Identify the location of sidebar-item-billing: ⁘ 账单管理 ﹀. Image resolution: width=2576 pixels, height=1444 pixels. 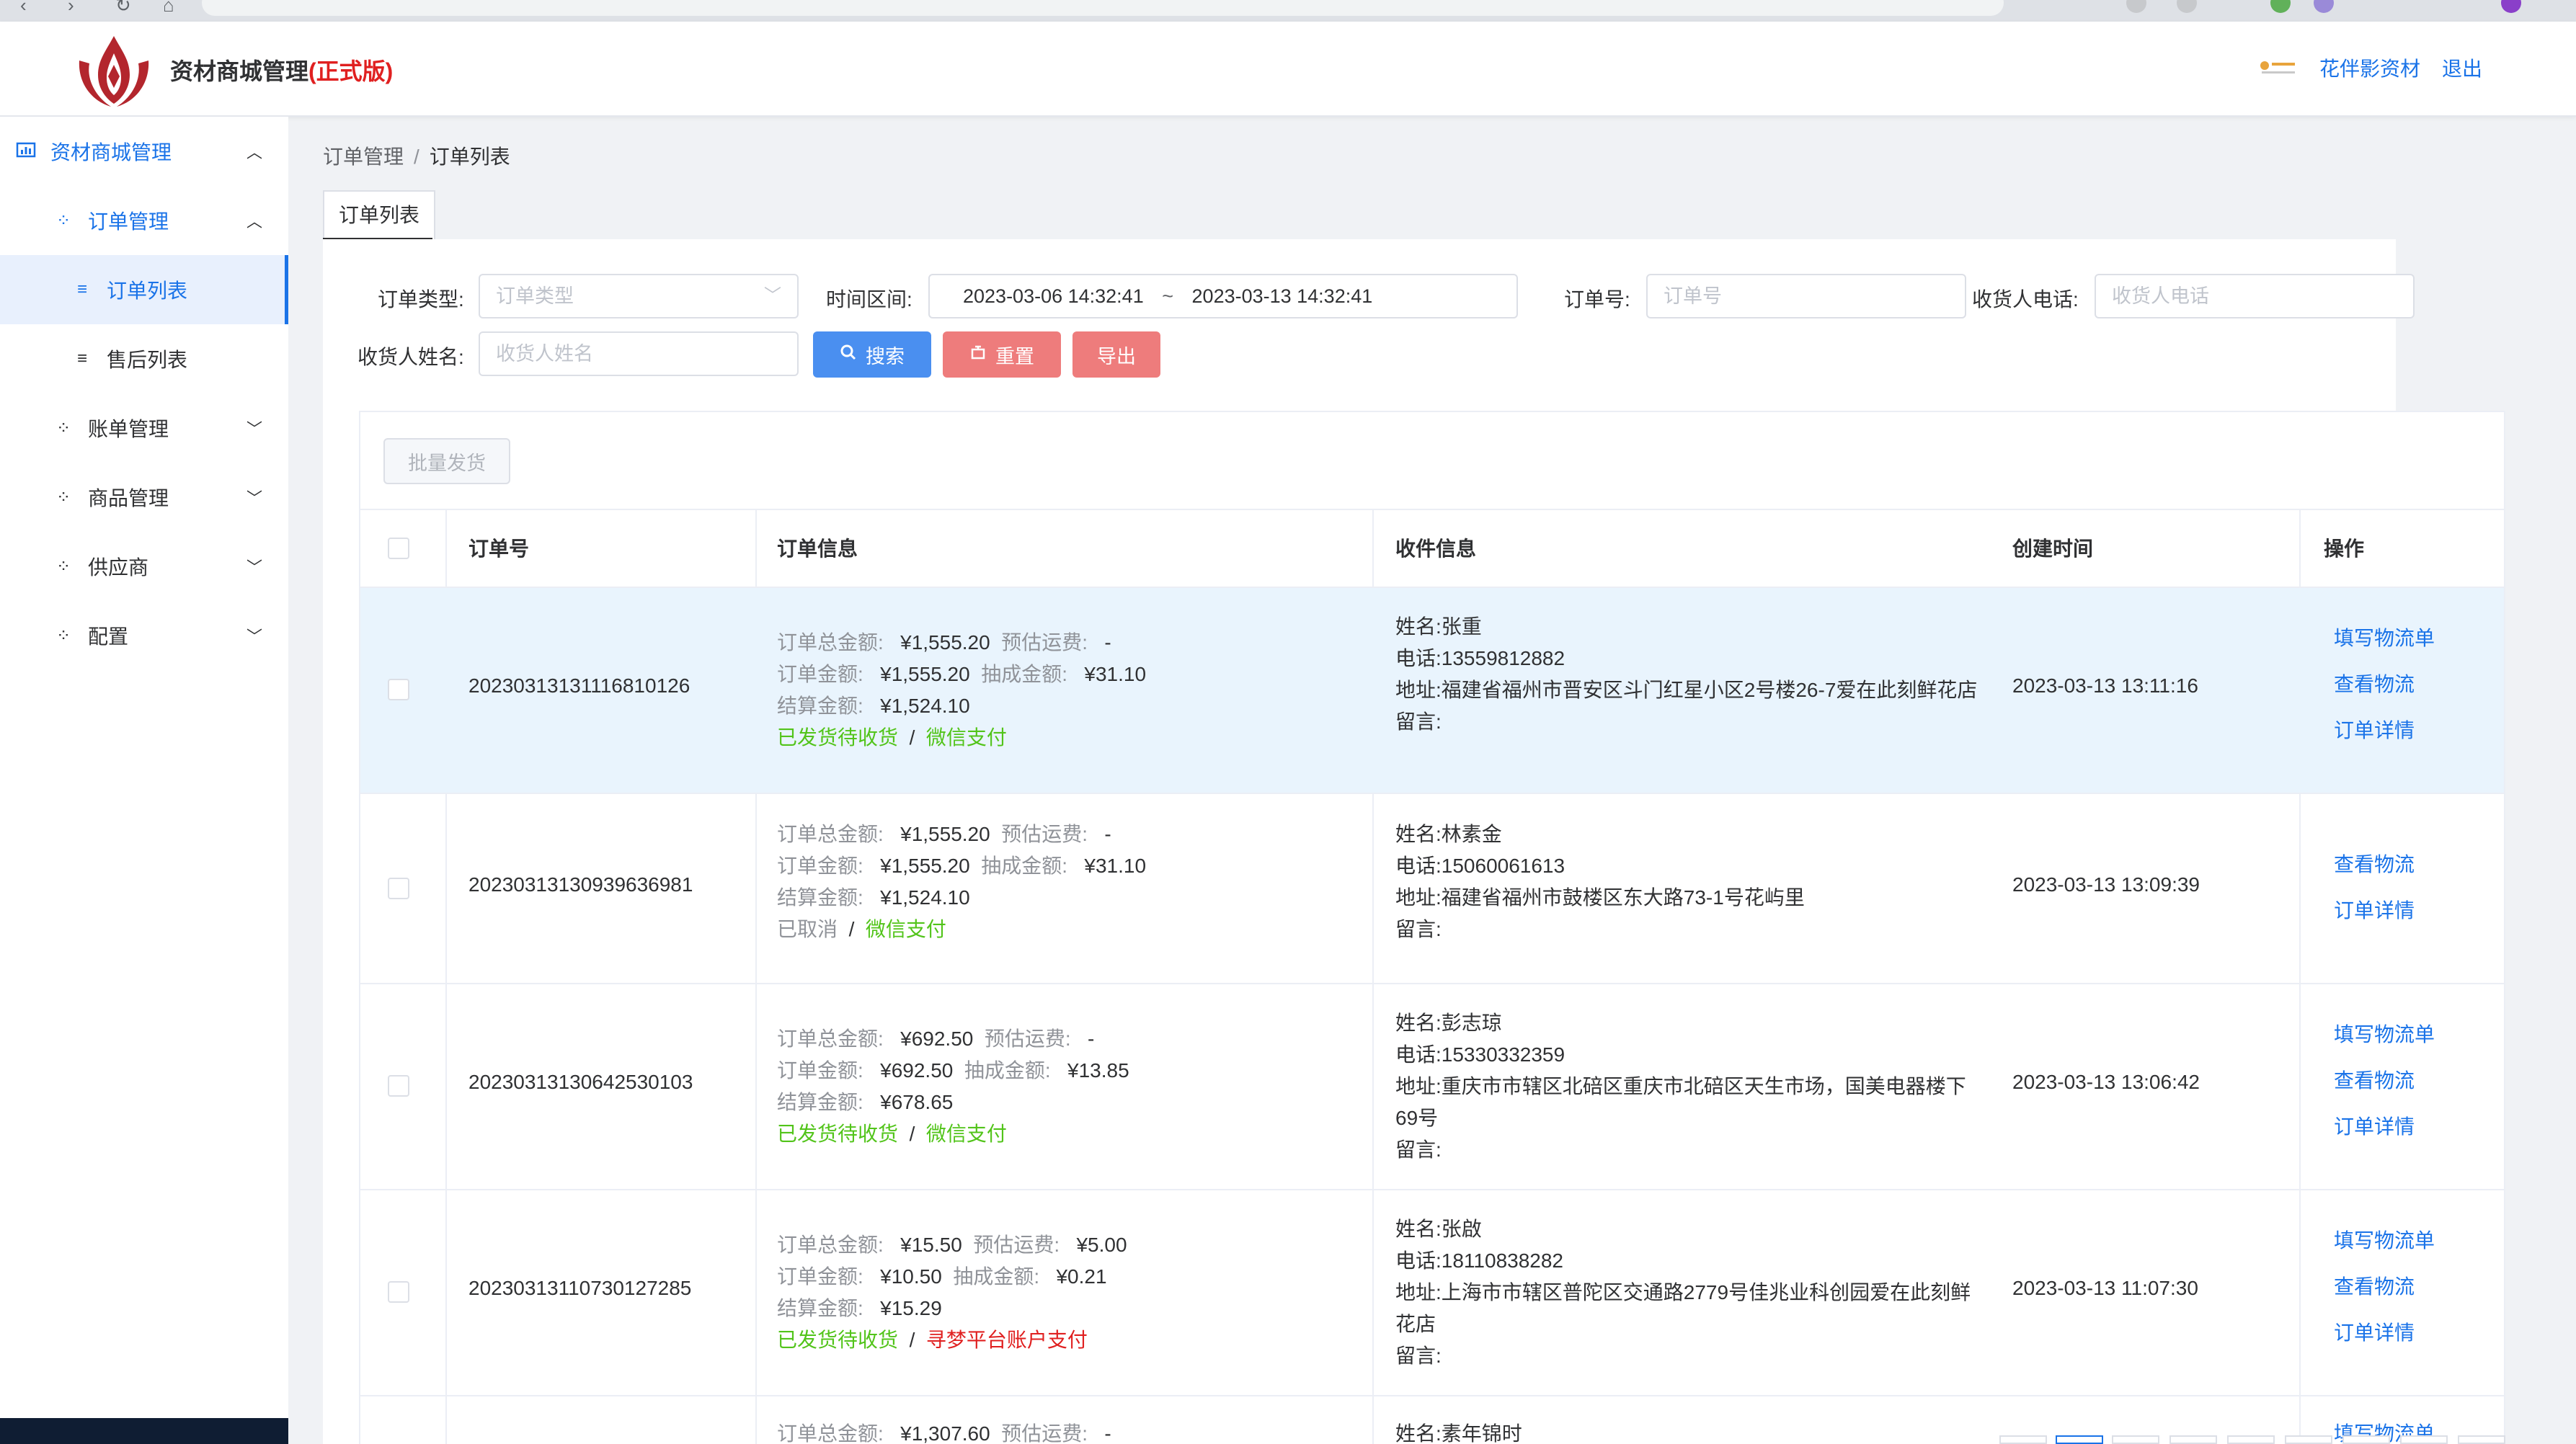
(144, 428).